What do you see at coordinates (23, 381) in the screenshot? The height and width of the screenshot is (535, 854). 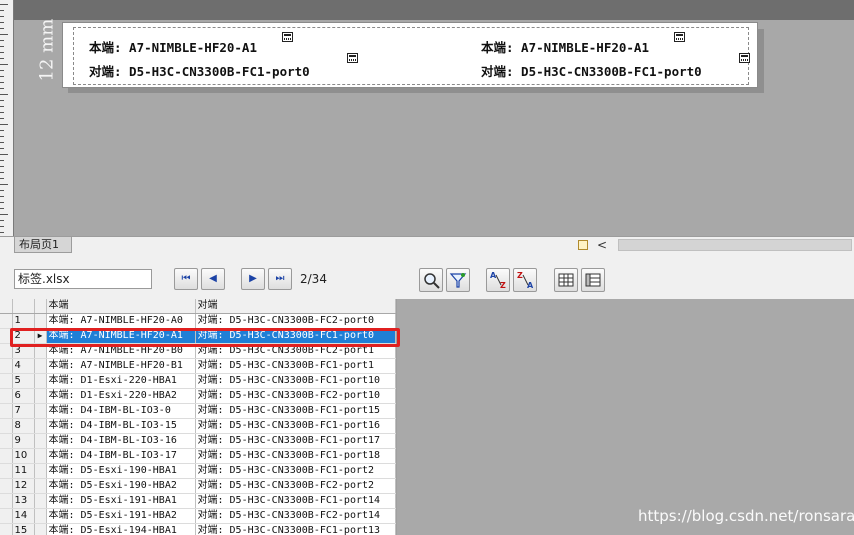 I see `row-number-cell: 5` at bounding box center [23, 381].